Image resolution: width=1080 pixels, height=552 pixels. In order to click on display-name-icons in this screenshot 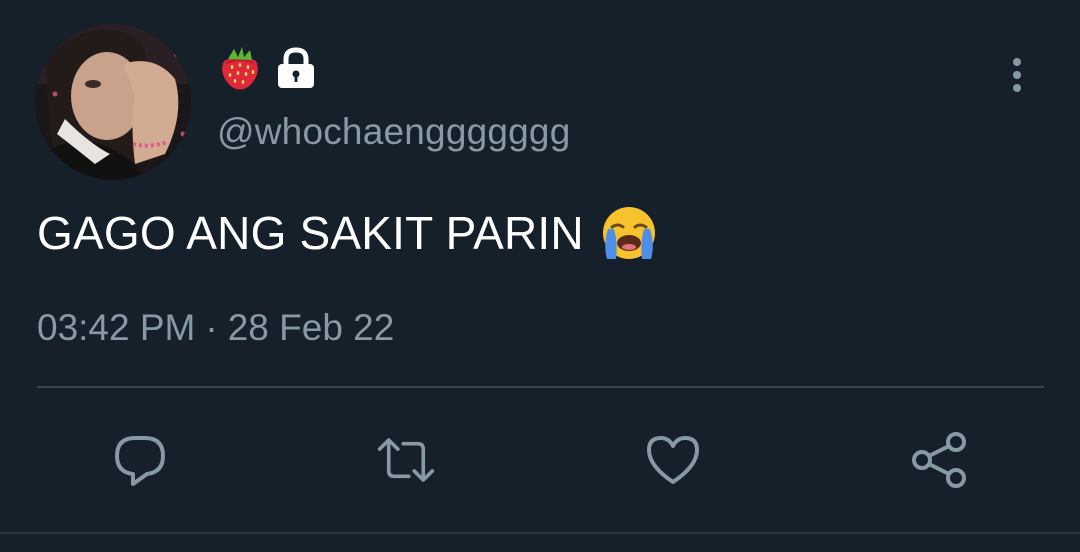, I will do `click(267, 68)`.